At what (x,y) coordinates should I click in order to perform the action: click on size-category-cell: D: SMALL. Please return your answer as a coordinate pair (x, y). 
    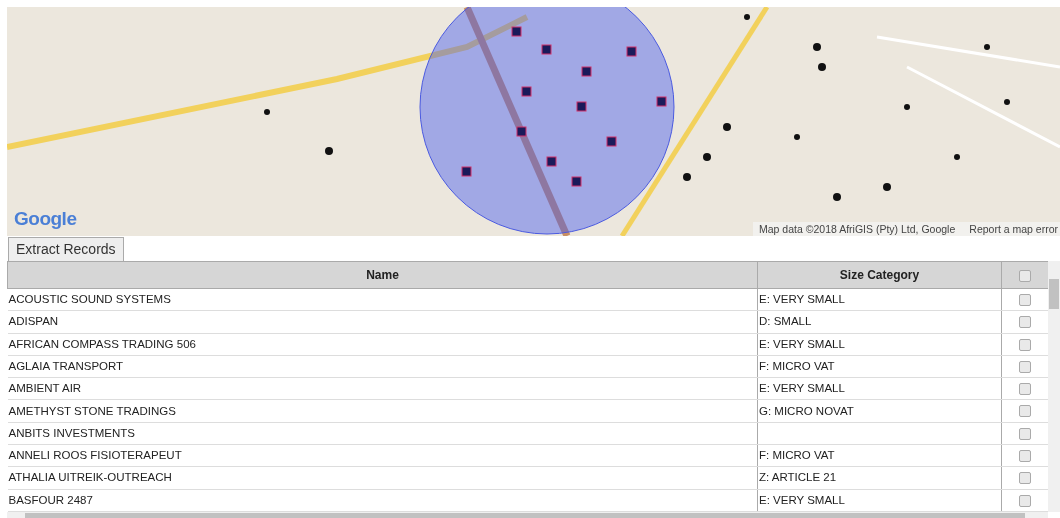
    Looking at the image, I should click on (879, 322).